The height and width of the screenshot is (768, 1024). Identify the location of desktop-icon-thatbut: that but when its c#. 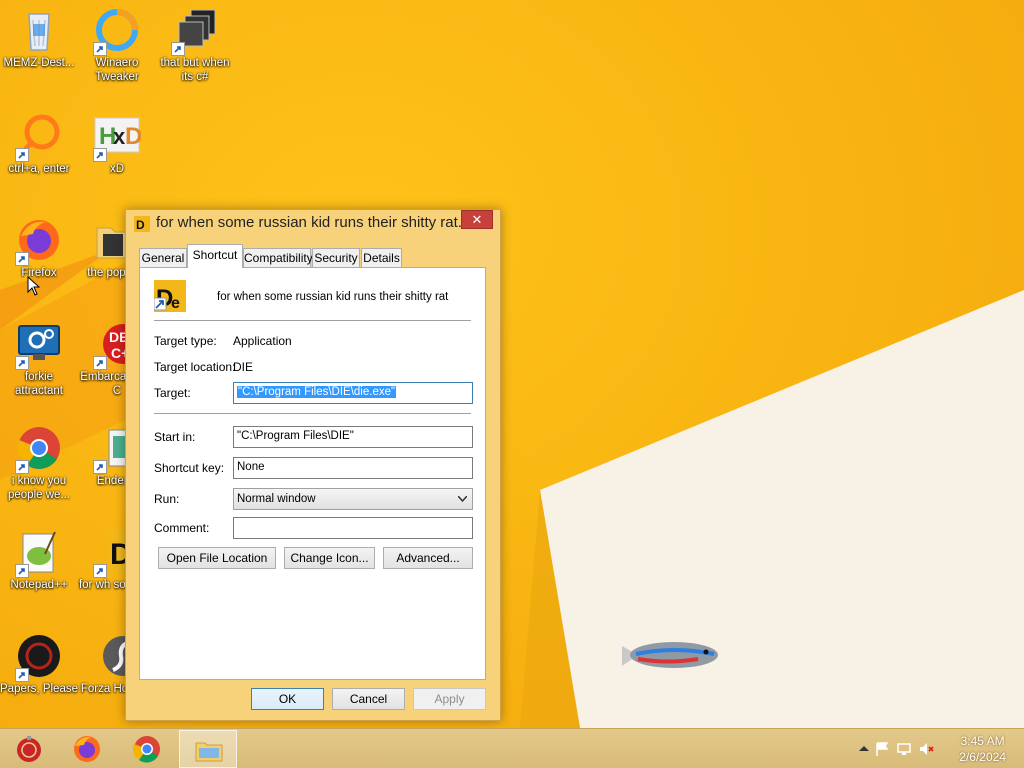
(195, 45).